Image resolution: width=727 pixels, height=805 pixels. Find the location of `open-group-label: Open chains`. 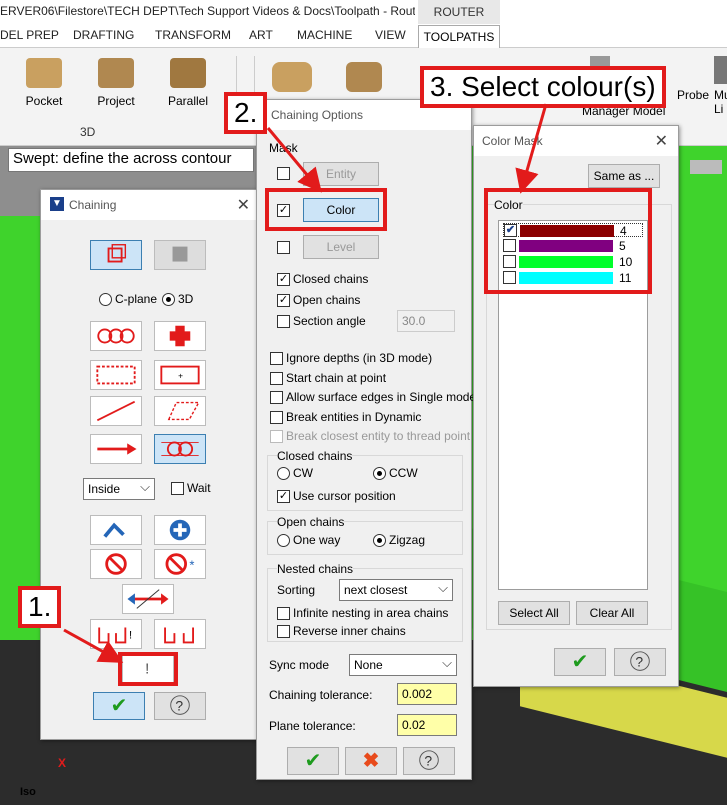

open-group-label: Open chains is located at coordinates (311, 522).